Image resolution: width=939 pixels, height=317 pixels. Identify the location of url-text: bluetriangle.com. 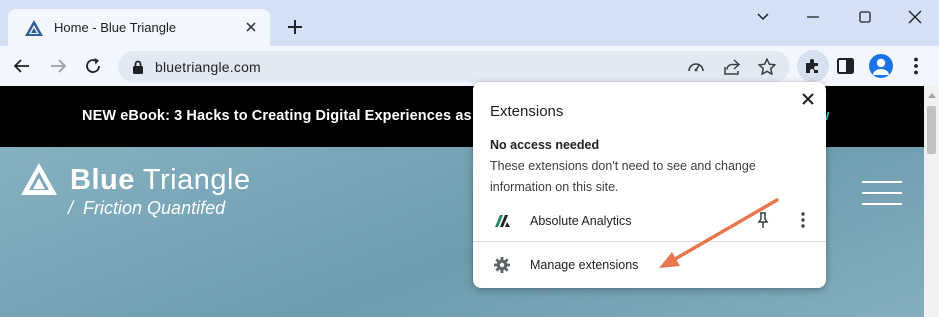
(208, 67).